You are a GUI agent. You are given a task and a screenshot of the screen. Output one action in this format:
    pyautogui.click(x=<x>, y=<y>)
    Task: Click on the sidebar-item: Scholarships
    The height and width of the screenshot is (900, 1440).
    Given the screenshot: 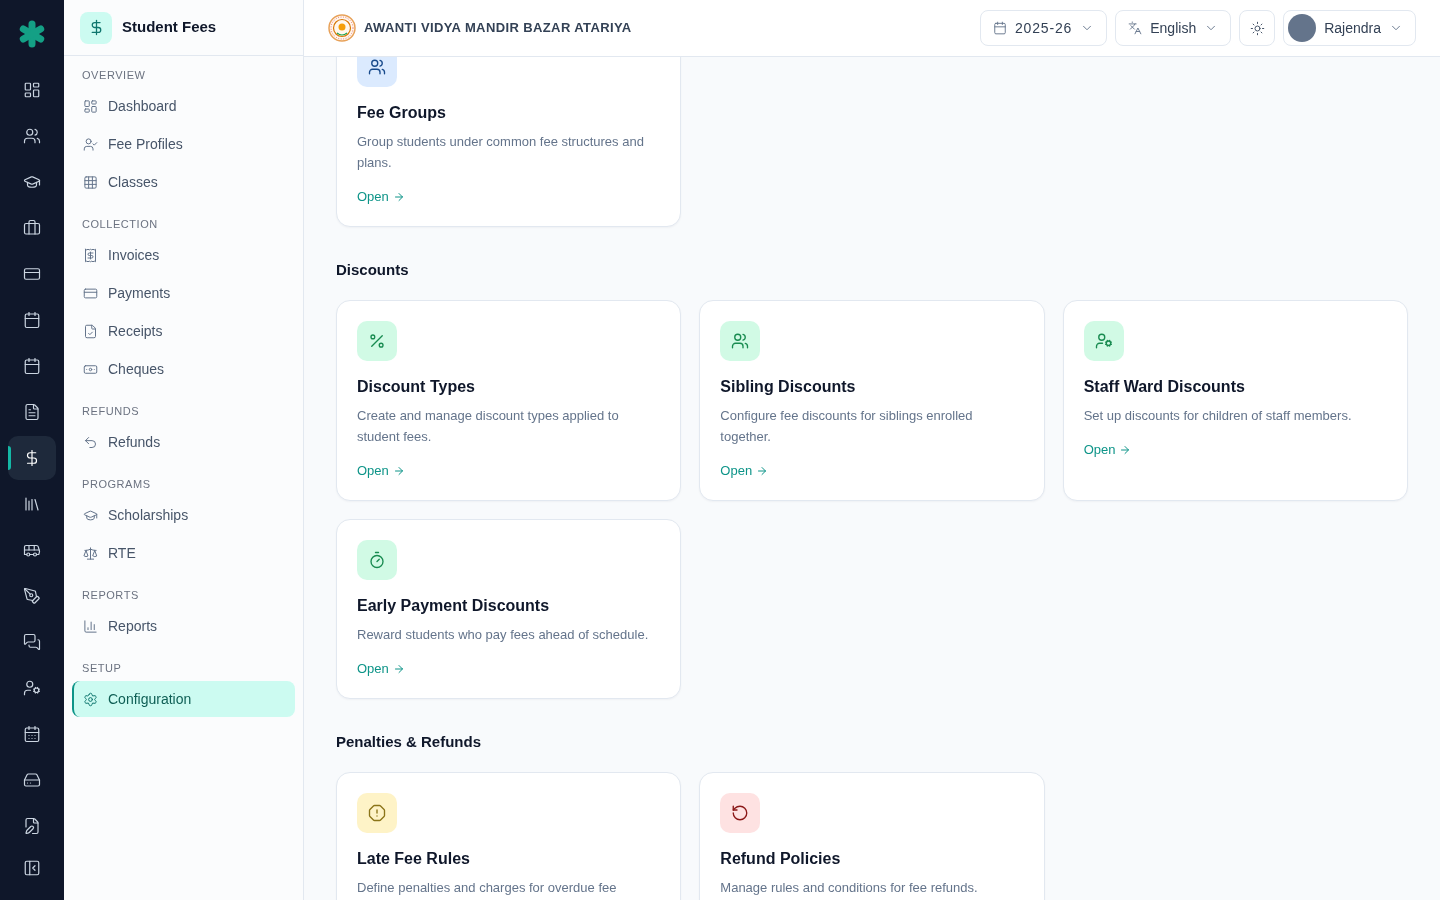 What is the action you would take?
    pyautogui.click(x=183, y=515)
    